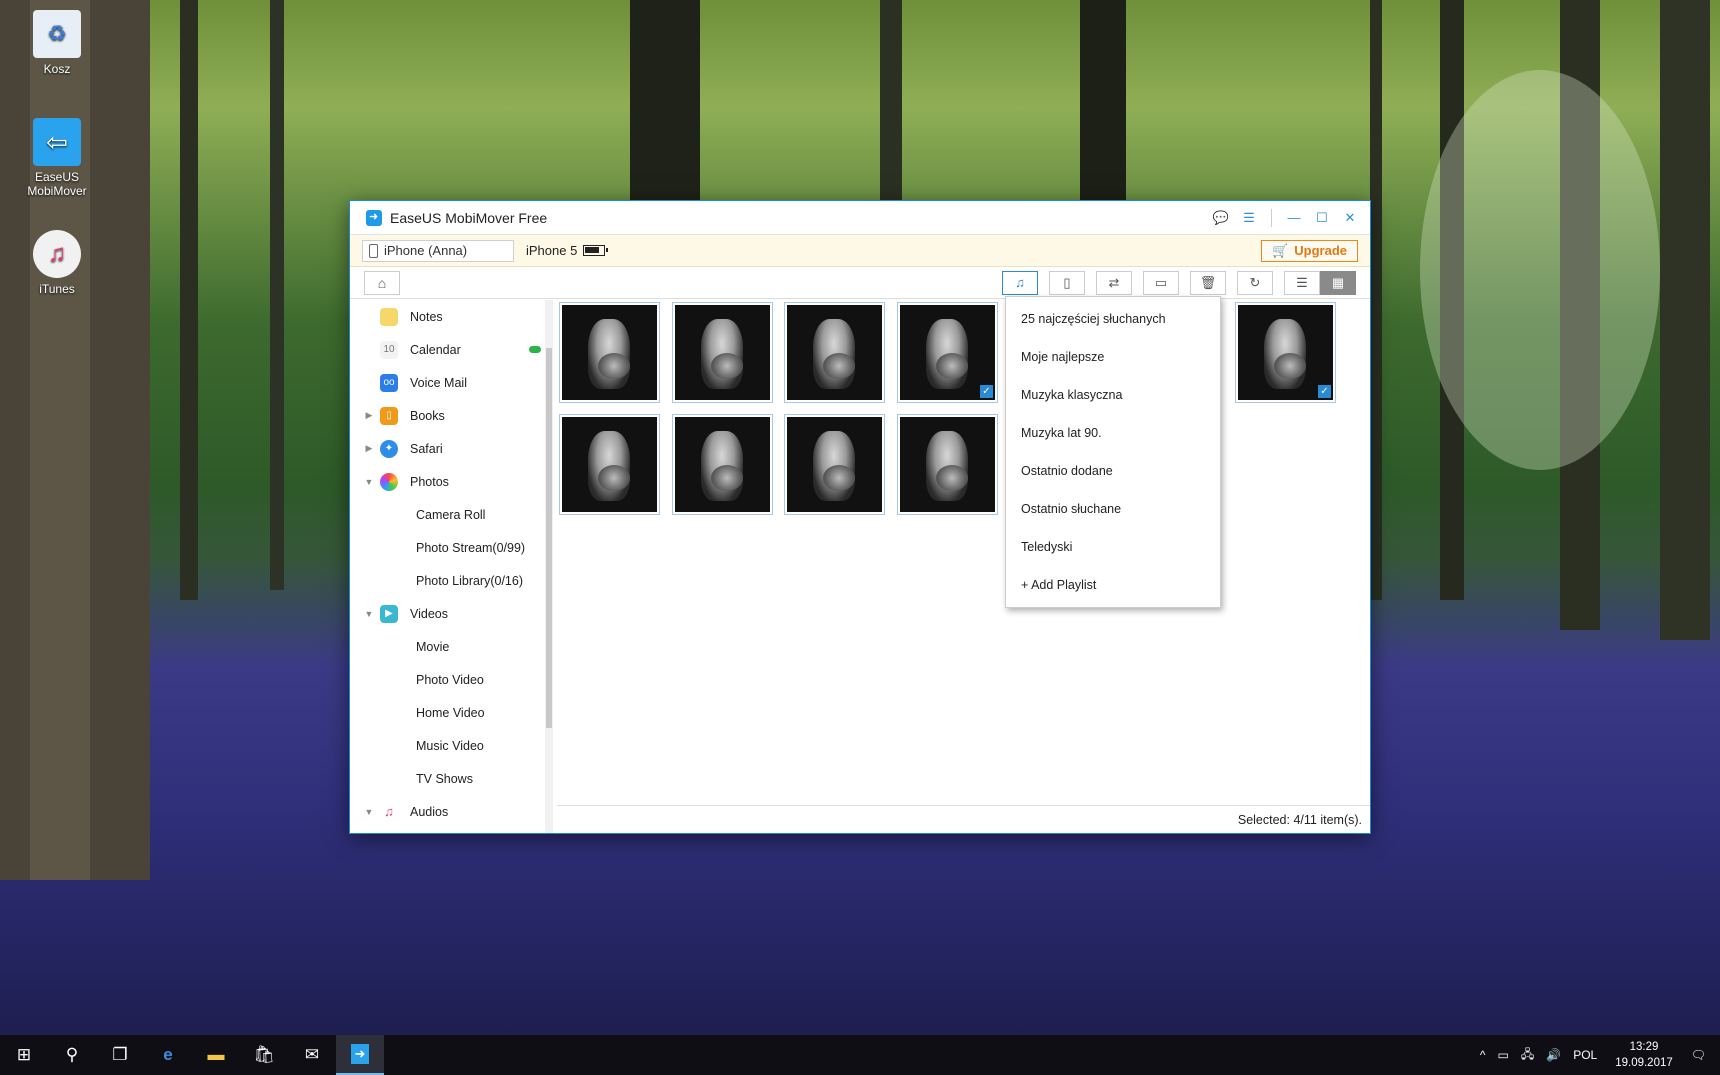  I want to click on sidebar-item-tv-shows: TV Shows, so click(447, 778).